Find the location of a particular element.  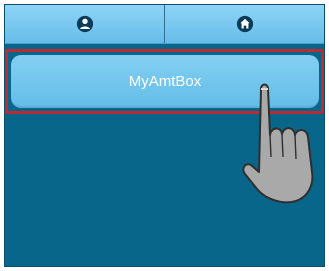

user-icon is located at coordinates (84, 24).